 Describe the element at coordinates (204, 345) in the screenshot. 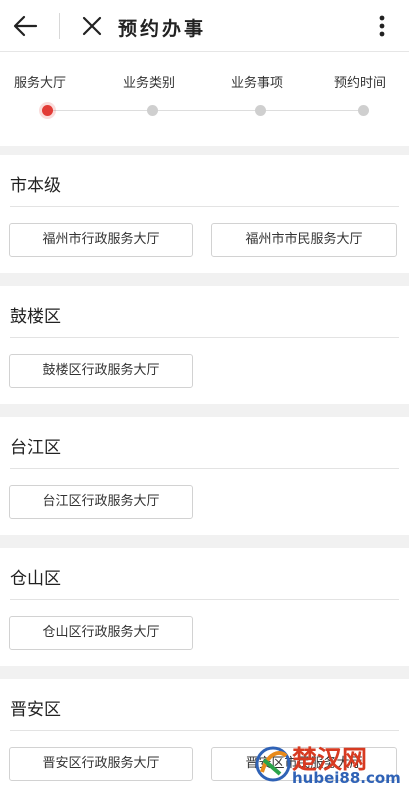

I see `district-section: 鼓楼区 鼓楼区行政服务大厅` at that location.